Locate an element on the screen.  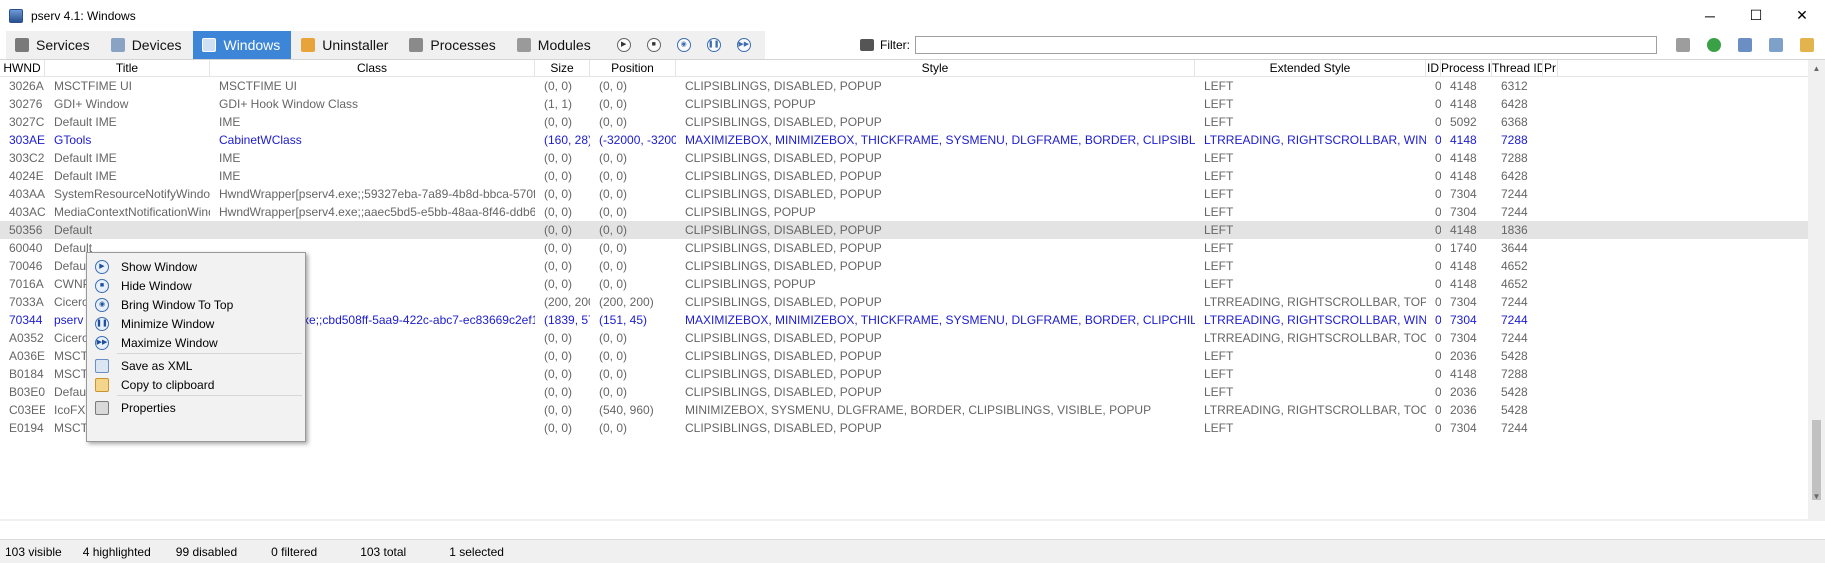
tab-uninstaller: Uninstaller is located at coordinates (346, 45).